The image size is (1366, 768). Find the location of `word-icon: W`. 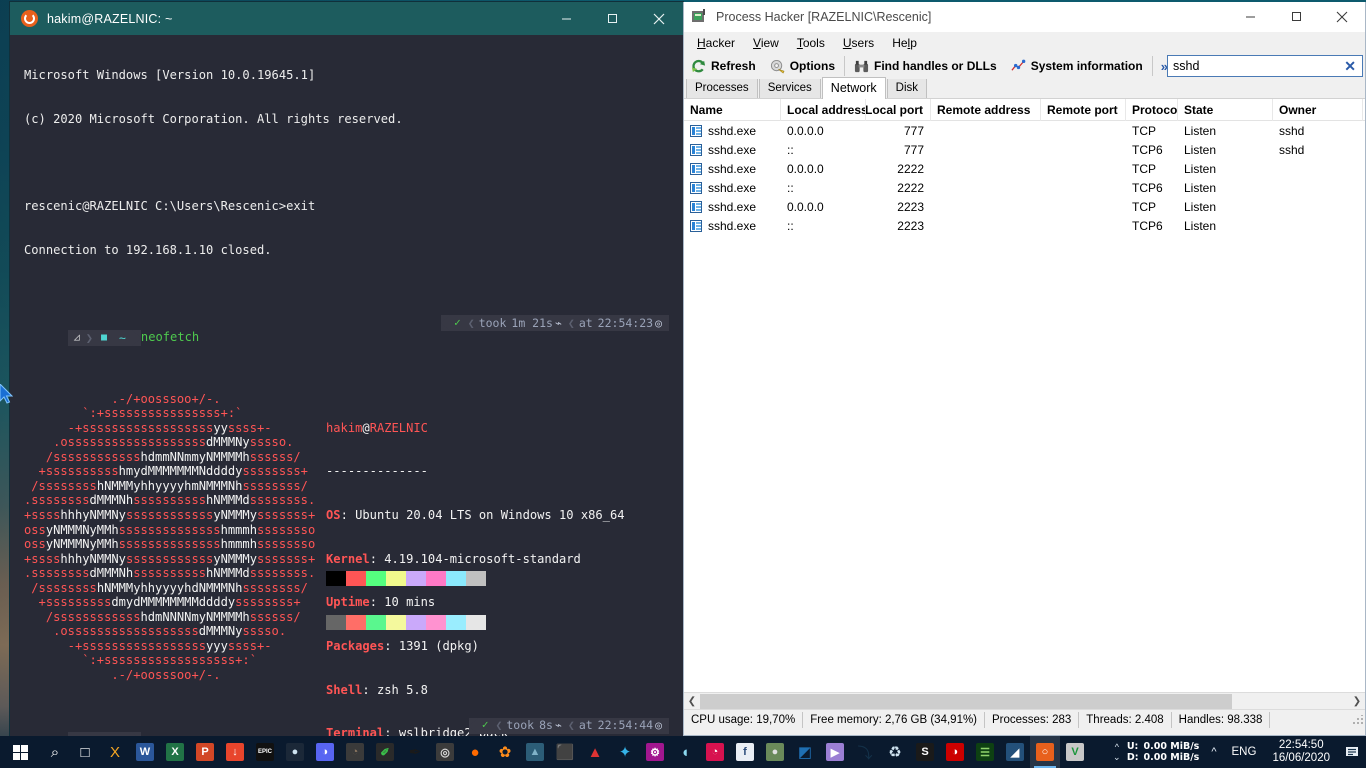

word-icon: W is located at coordinates (145, 752).